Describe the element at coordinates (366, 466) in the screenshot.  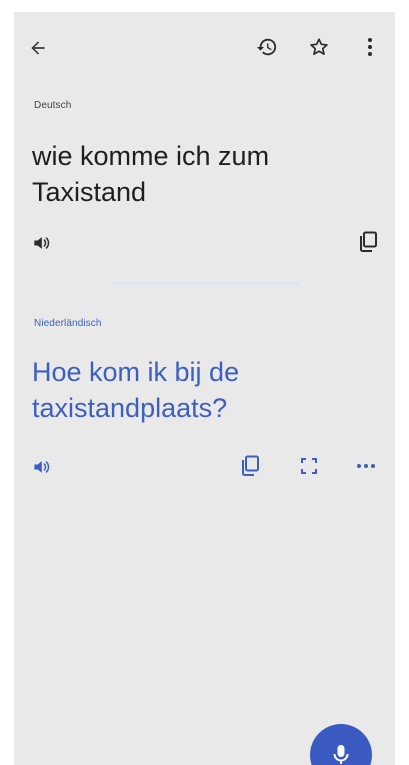
I see `more-horiz-icon` at that location.